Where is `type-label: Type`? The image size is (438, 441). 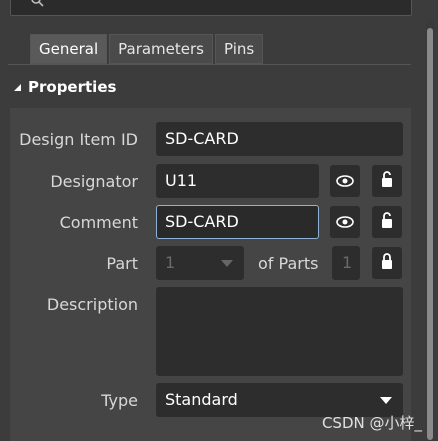
type-label: Type is located at coordinates (119, 400).